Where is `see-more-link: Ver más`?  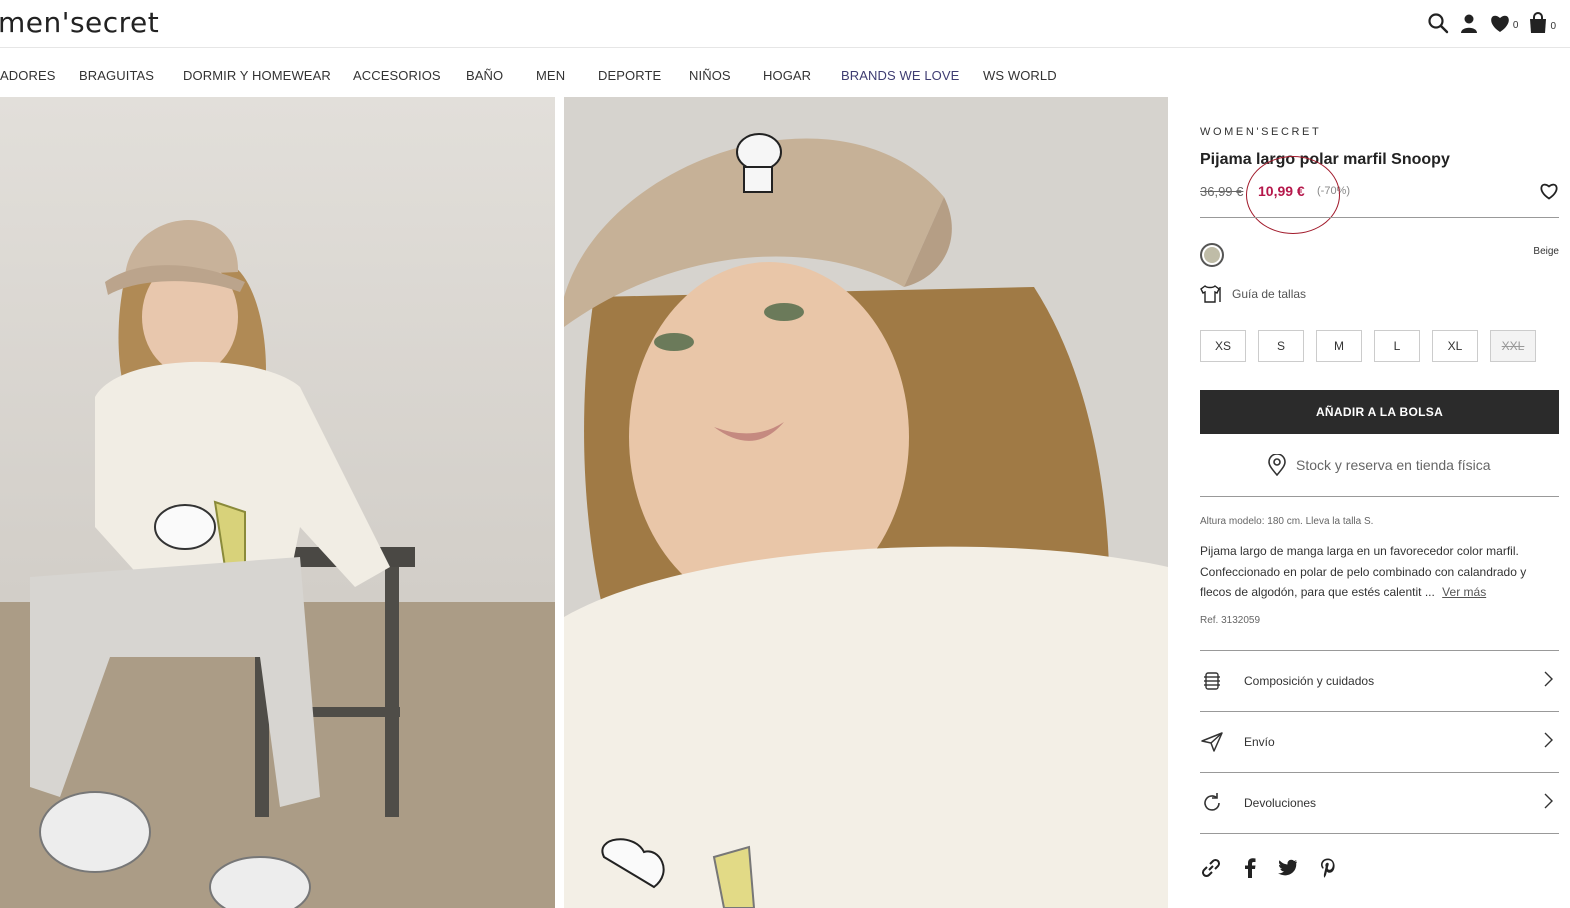 see-more-link: Ver más is located at coordinates (1464, 592).